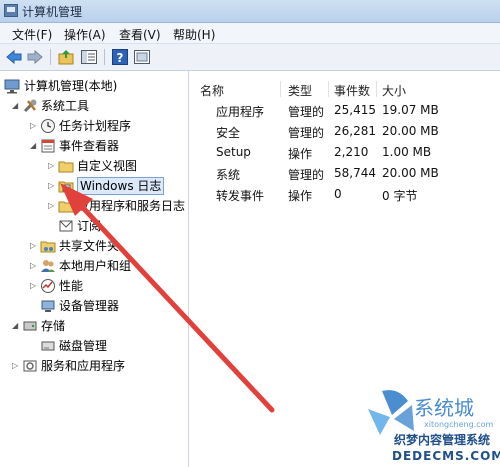 The width and height of the screenshot is (500, 467). Describe the element at coordinates (459, 424) in the screenshot. I see `watermark-domain-small: xitongcheng.com` at that location.